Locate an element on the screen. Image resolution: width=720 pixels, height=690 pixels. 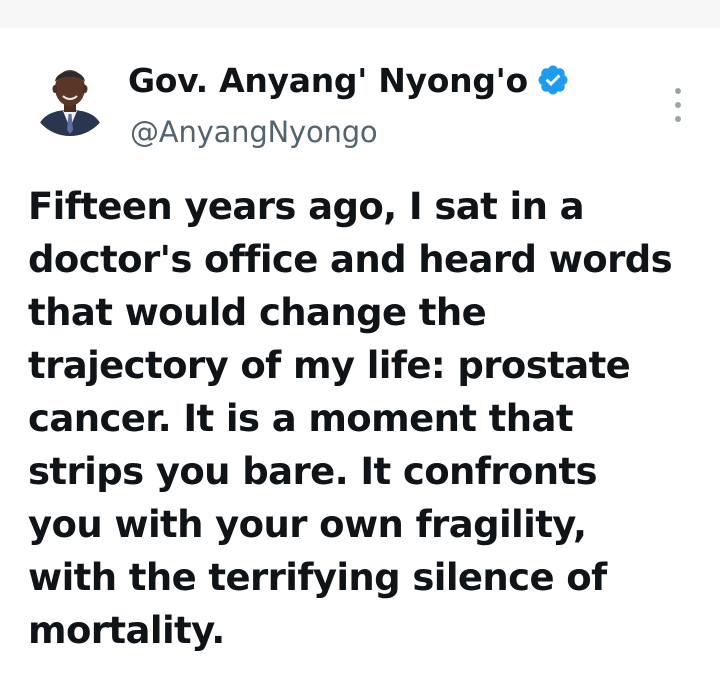
avatar-photo-icon is located at coordinates (70, 96).